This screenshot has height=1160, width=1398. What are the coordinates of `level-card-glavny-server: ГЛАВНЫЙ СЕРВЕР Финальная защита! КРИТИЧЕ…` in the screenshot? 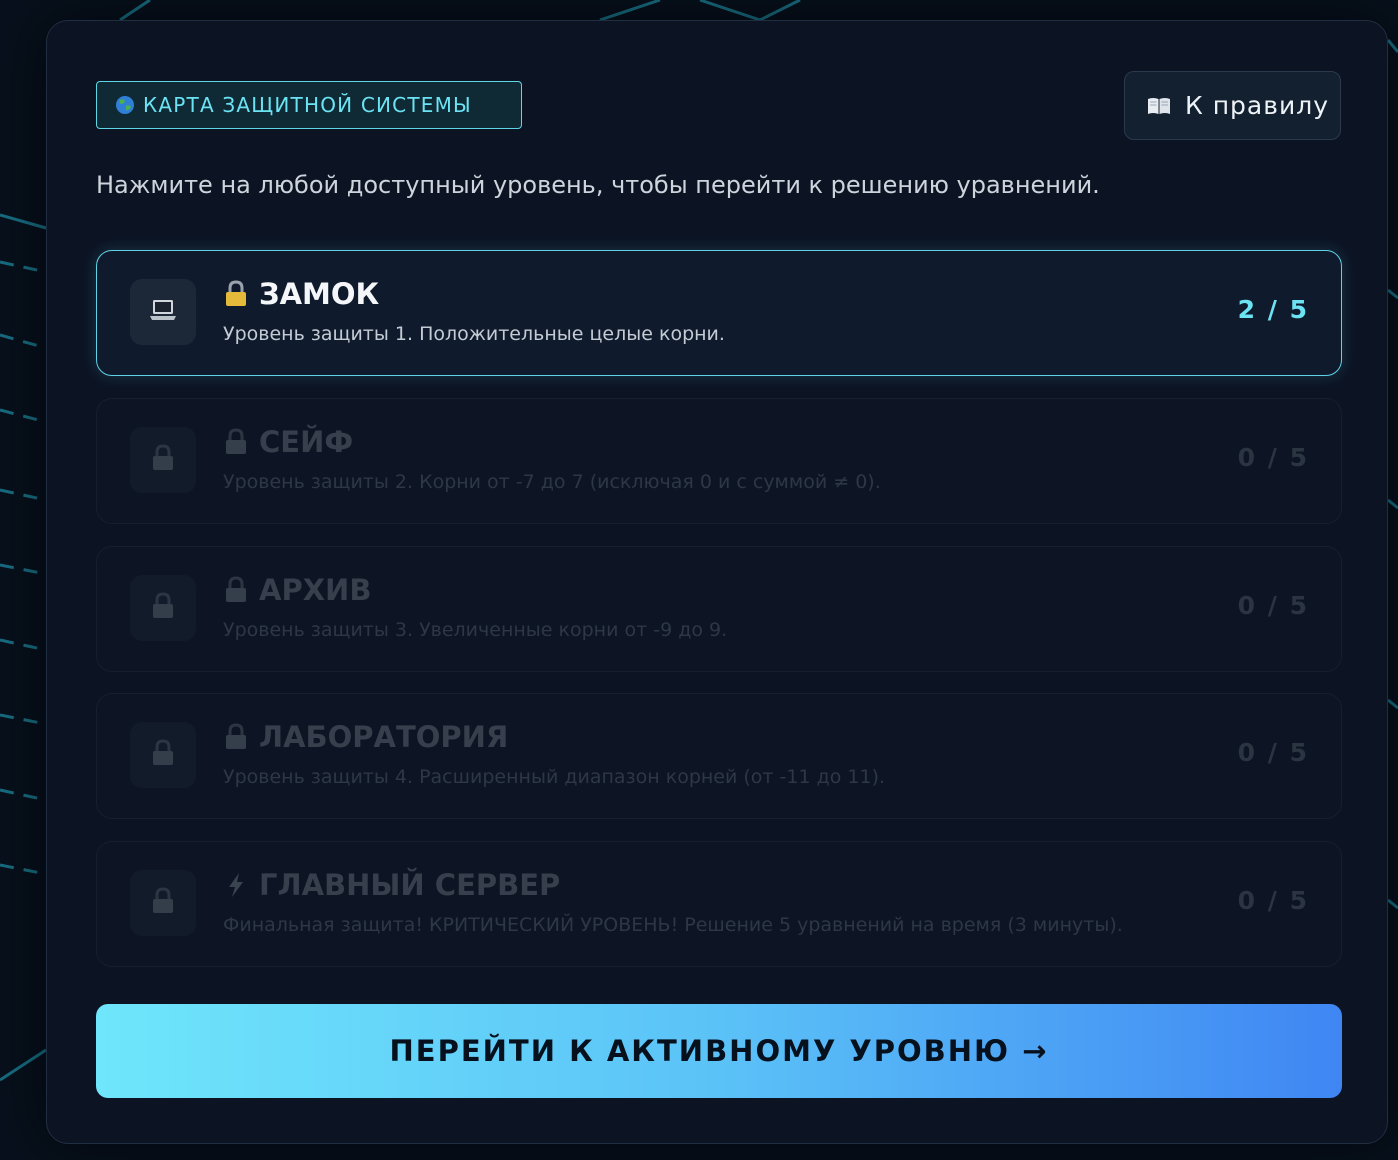 It's located at (719, 904).